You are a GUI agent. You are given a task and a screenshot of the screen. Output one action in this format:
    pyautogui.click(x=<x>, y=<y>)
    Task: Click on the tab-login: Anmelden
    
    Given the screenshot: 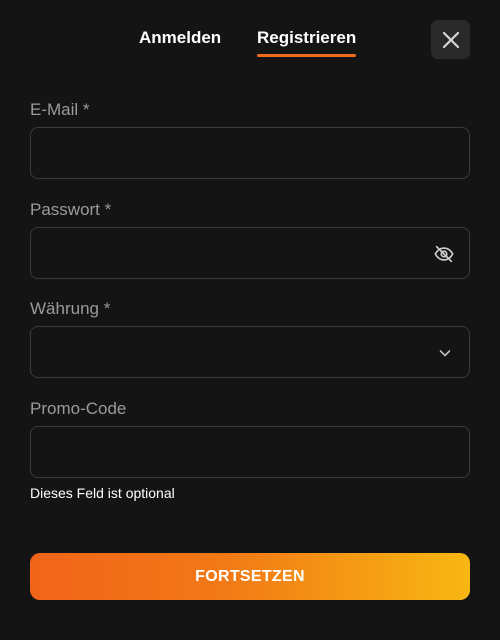 What is the action you would take?
    pyautogui.click(x=180, y=38)
    